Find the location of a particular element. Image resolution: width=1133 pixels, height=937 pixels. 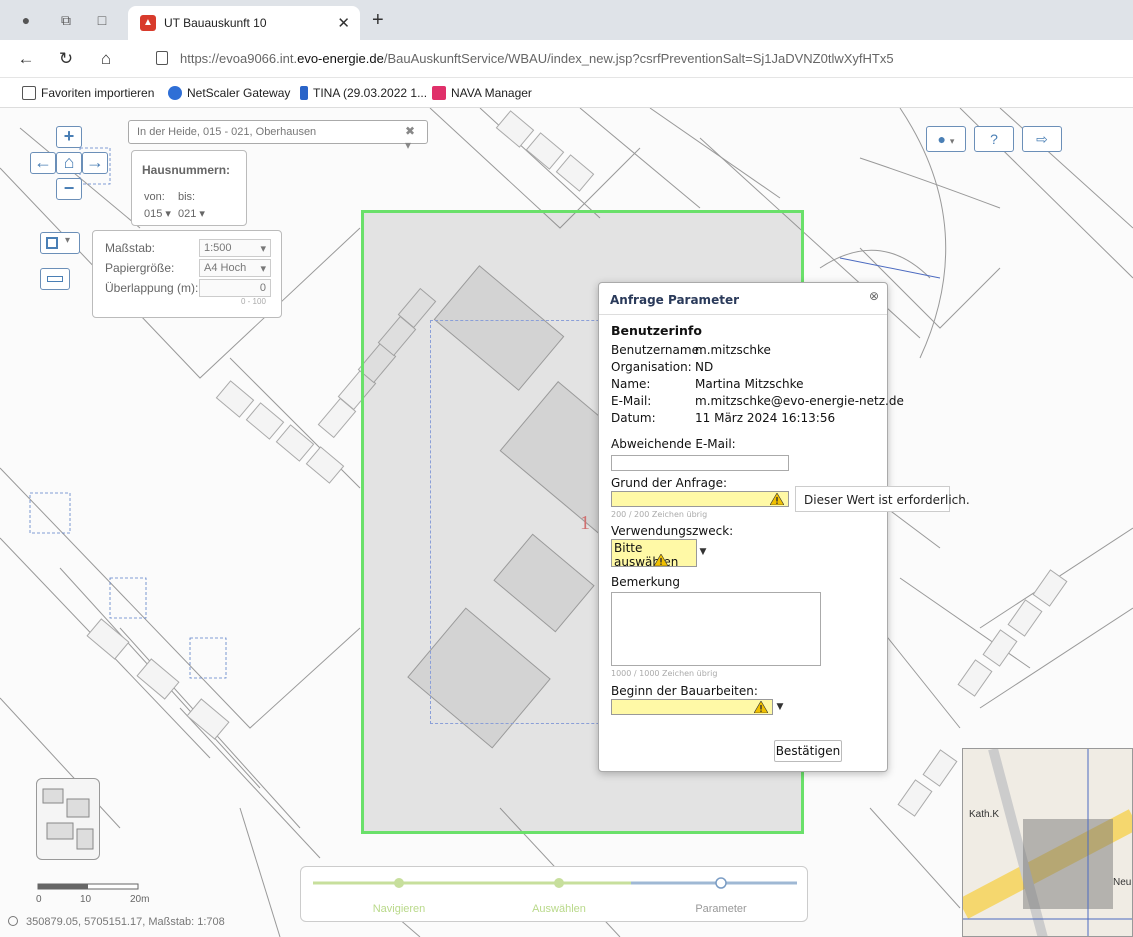

from-label: von: is located at coordinates (154, 197).